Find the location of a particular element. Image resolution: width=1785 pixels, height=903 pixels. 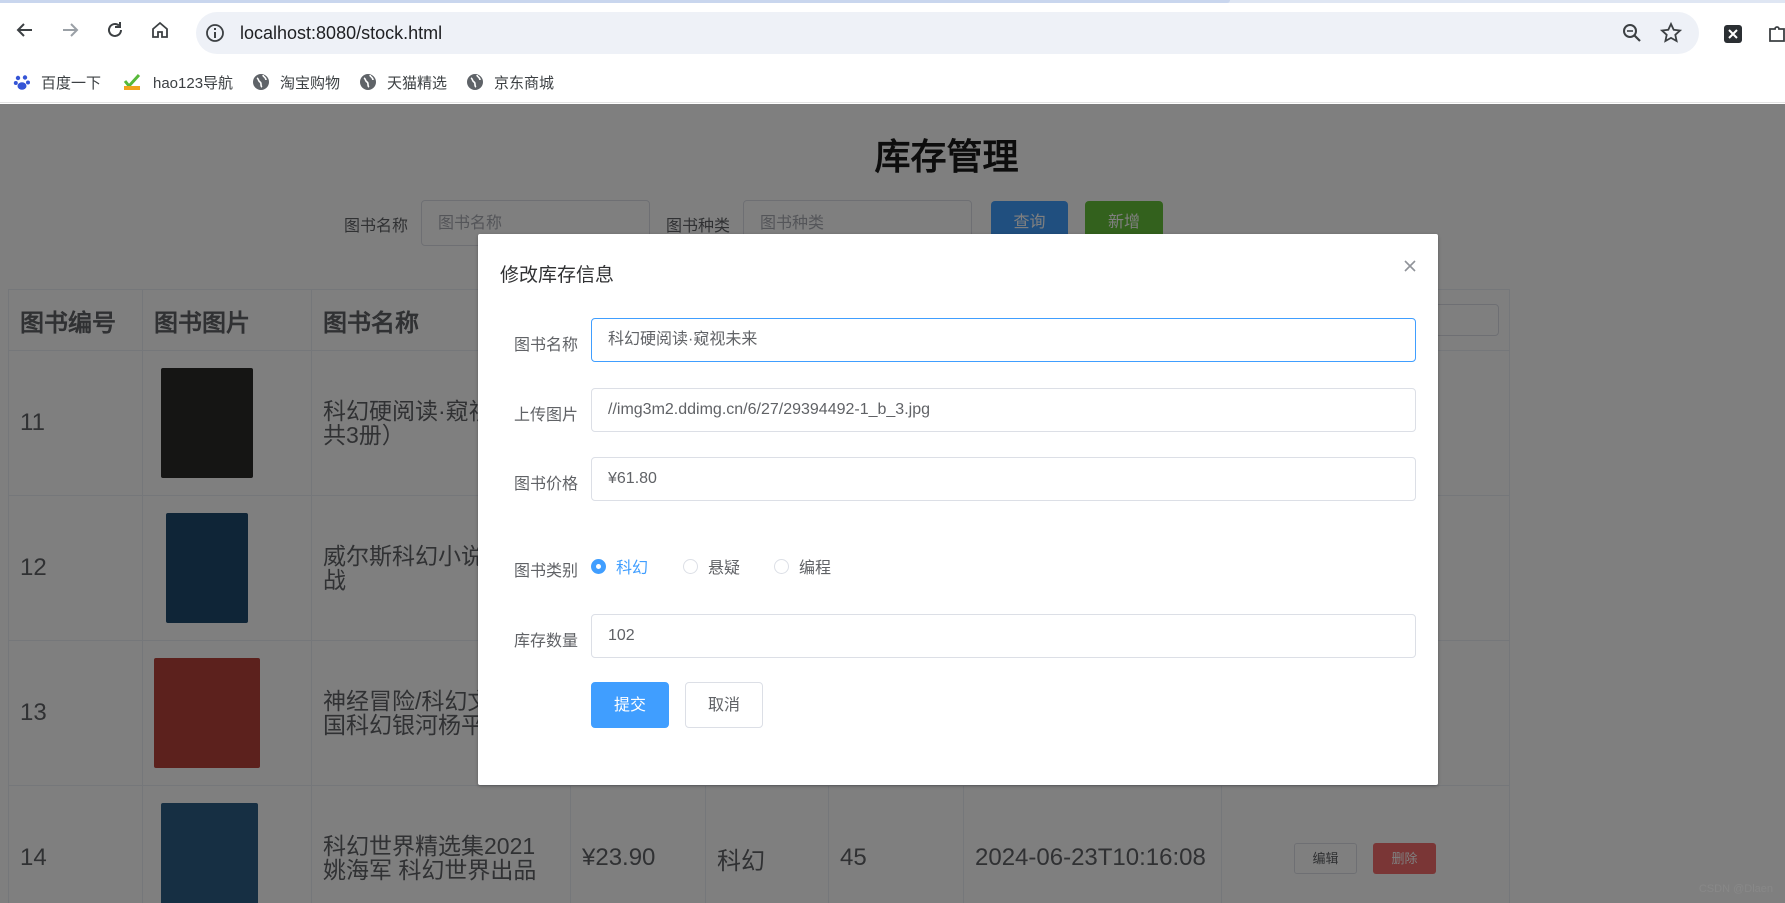

home-button is located at coordinates (160, 30).